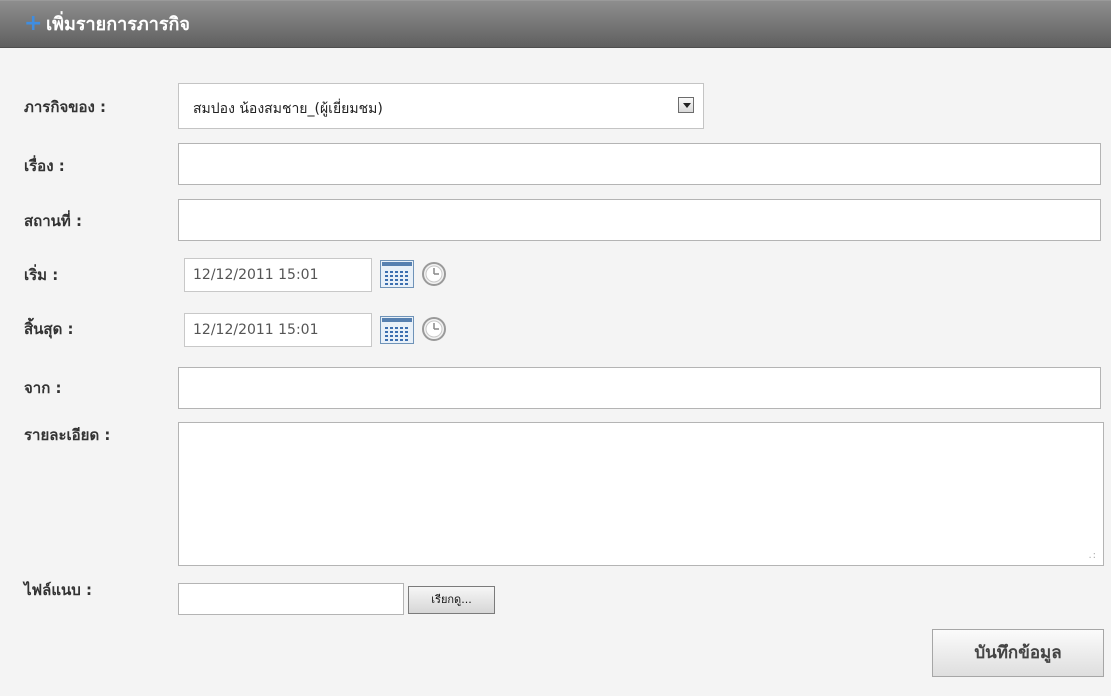  I want to click on owner-select: สมปอง น้องสมชาย_(ผู้เยี่ยมชม), so click(441, 106).